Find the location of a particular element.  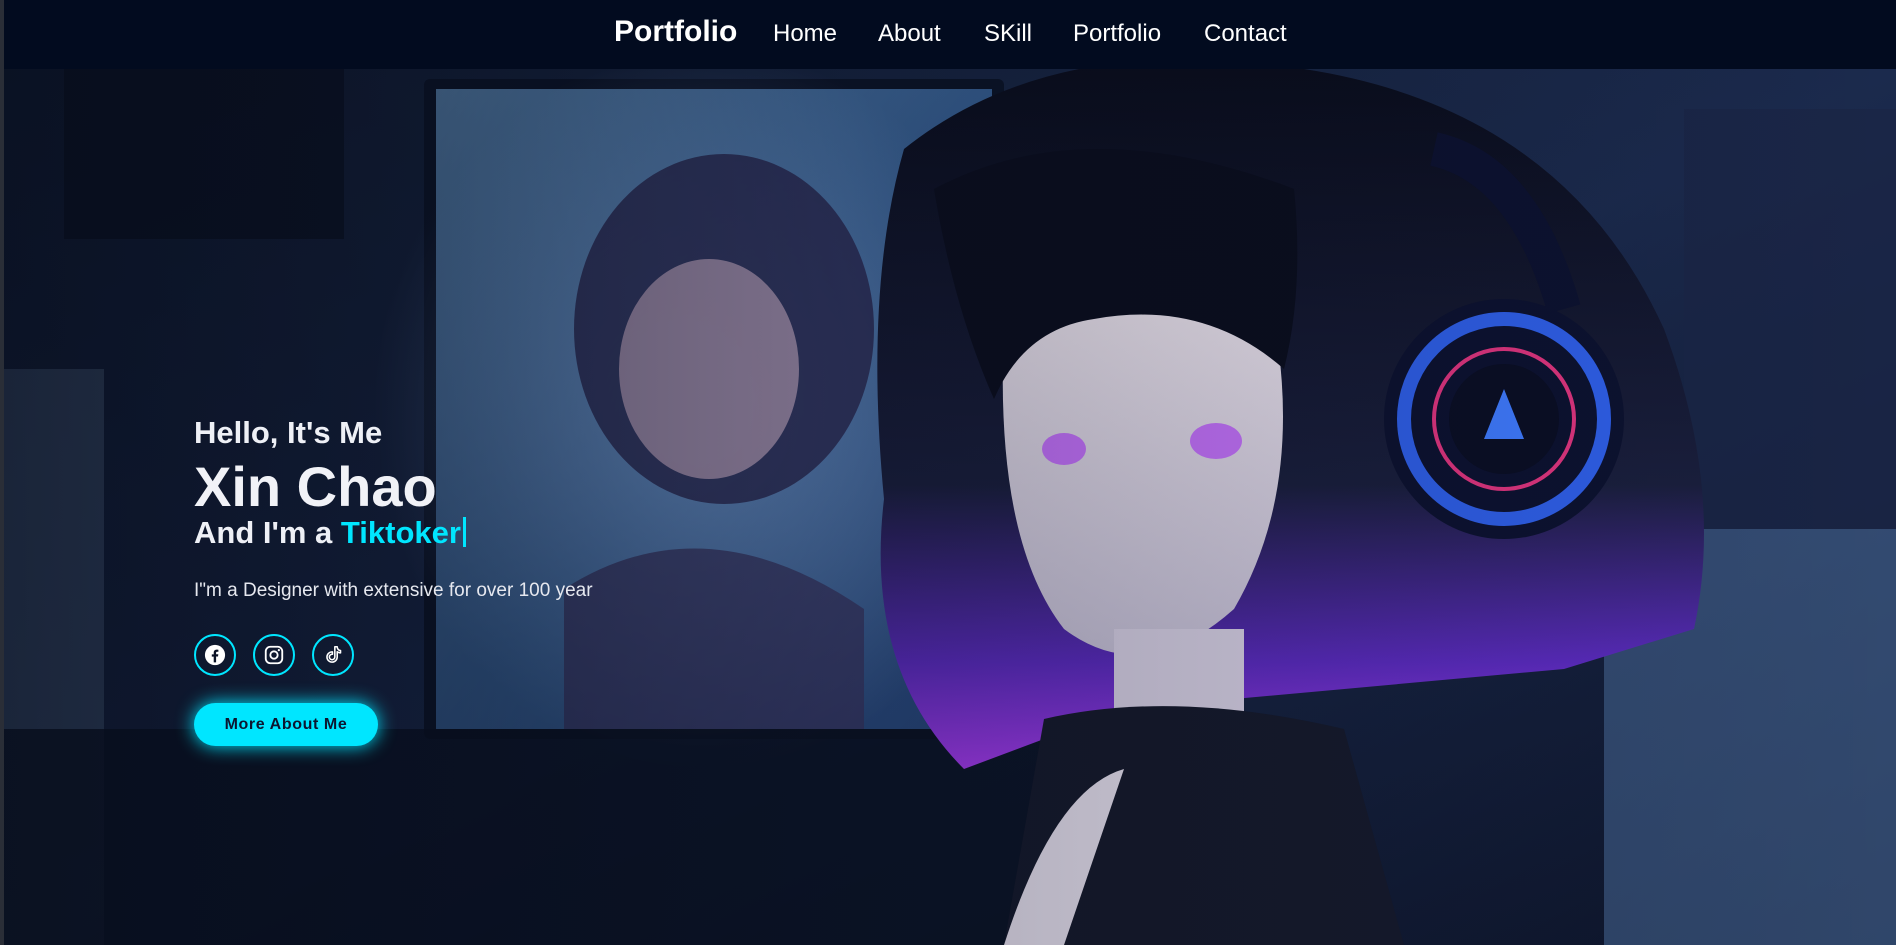

nav-about-link: About is located at coordinates (909, 34).